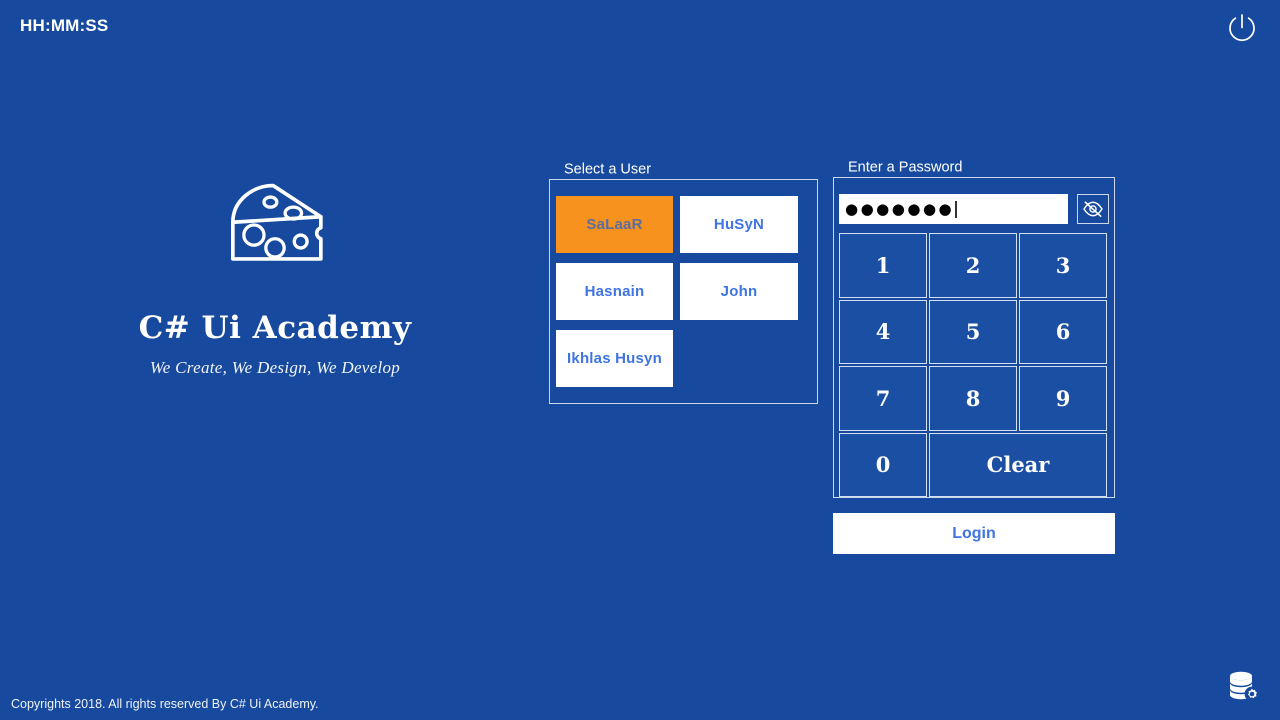 Image resolution: width=1280 pixels, height=720 pixels. I want to click on keypad-key-label: 2, so click(973, 265).